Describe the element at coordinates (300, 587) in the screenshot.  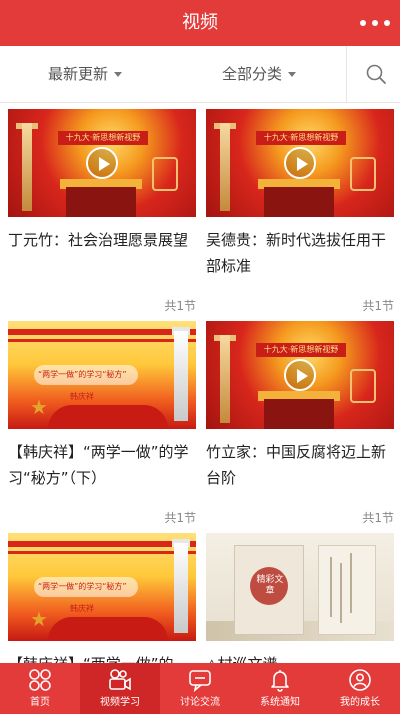
I see `video-thumbnail: 精彩文章` at that location.